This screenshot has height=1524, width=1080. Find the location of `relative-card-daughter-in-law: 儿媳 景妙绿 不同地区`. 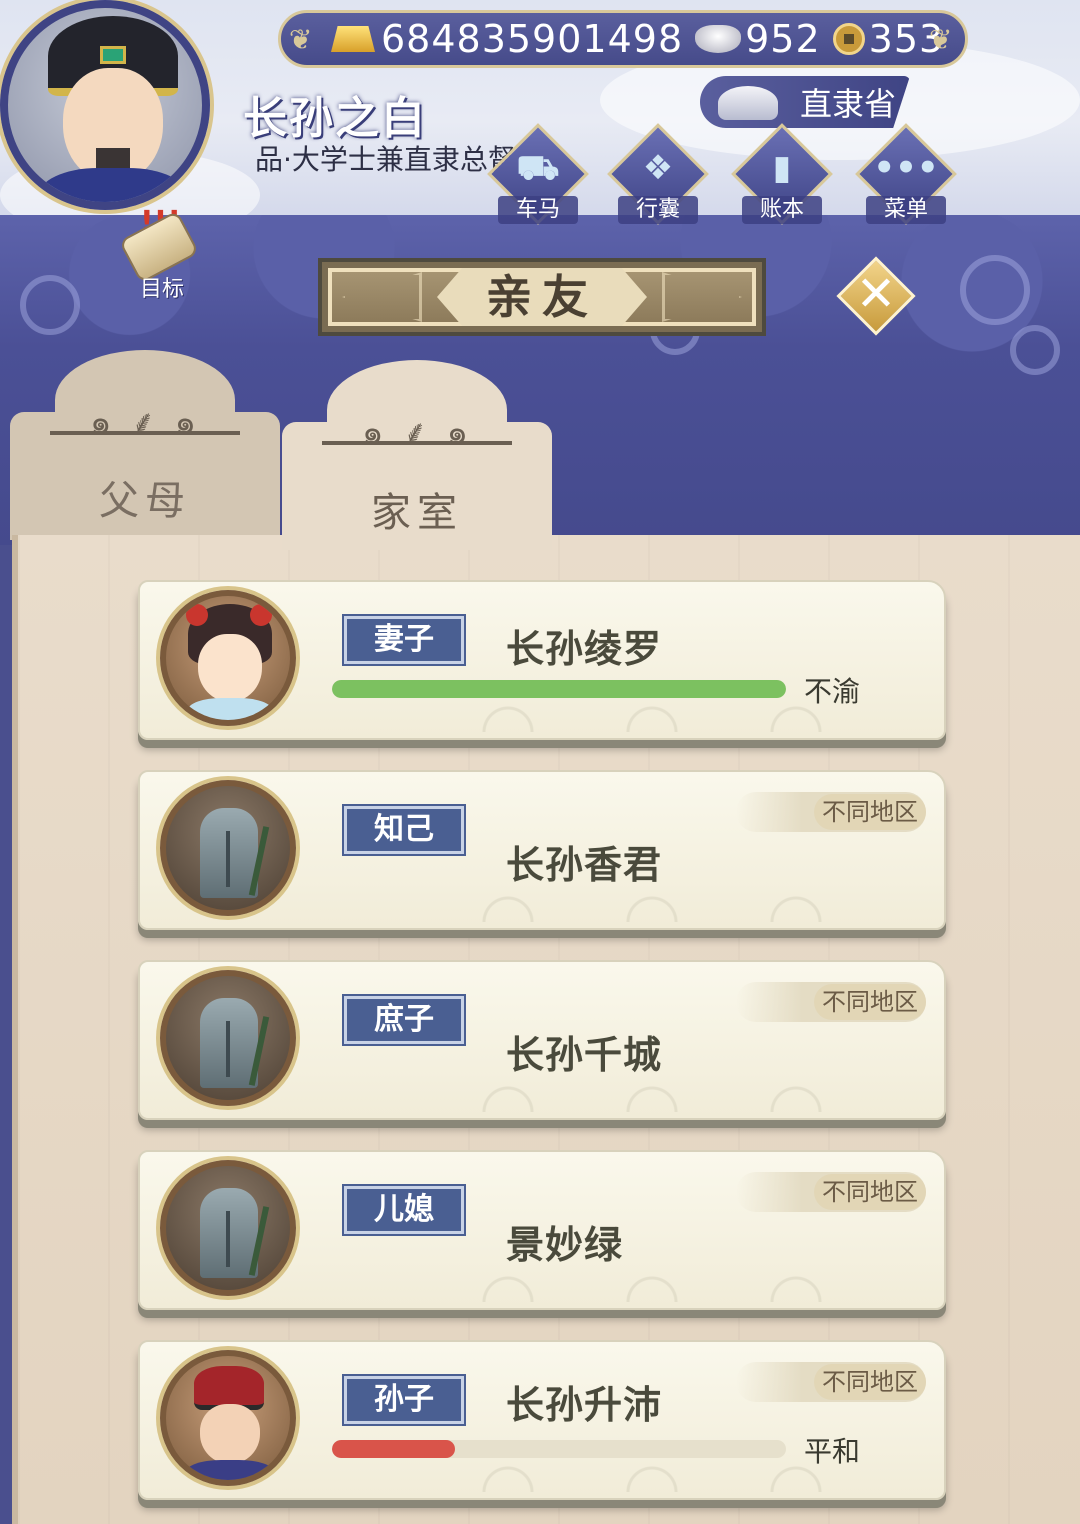

relative-card-daughter-in-law: 儿媳 景妙绿 不同地区 is located at coordinates (542, 1230).